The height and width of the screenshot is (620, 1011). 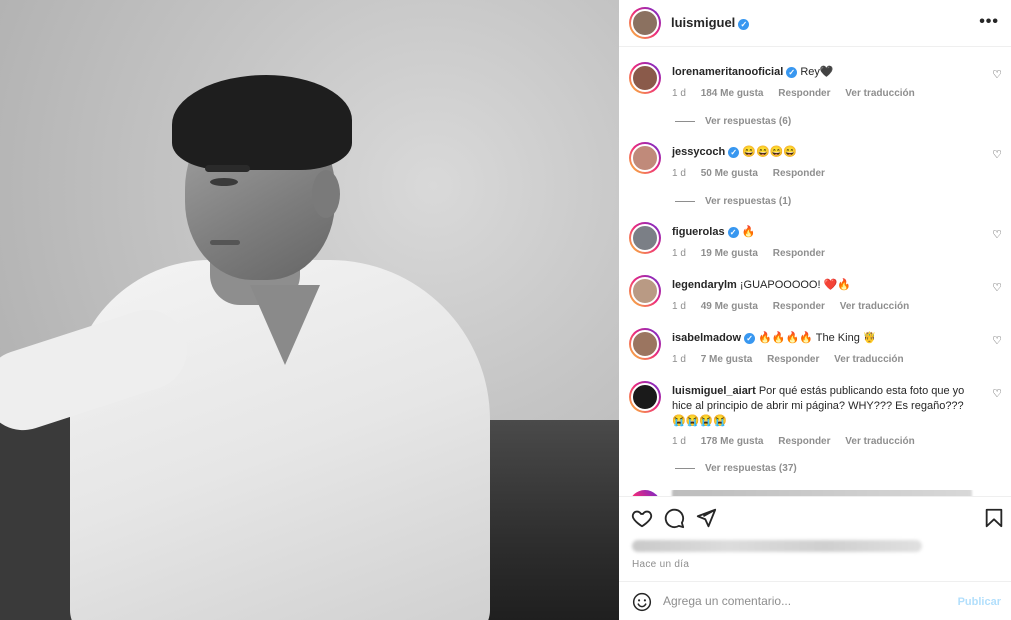 What do you see at coordinates (642, 518) in the screenshot?
I see `heart-icon` at bounding box center [642, 518].